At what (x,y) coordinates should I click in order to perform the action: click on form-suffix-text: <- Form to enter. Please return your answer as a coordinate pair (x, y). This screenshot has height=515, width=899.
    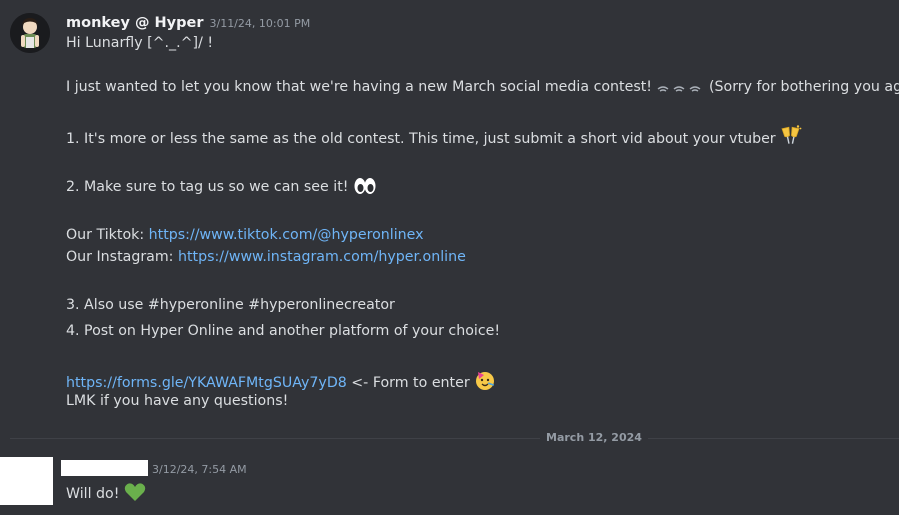
    Looking at the image, I should click on (410, 383).